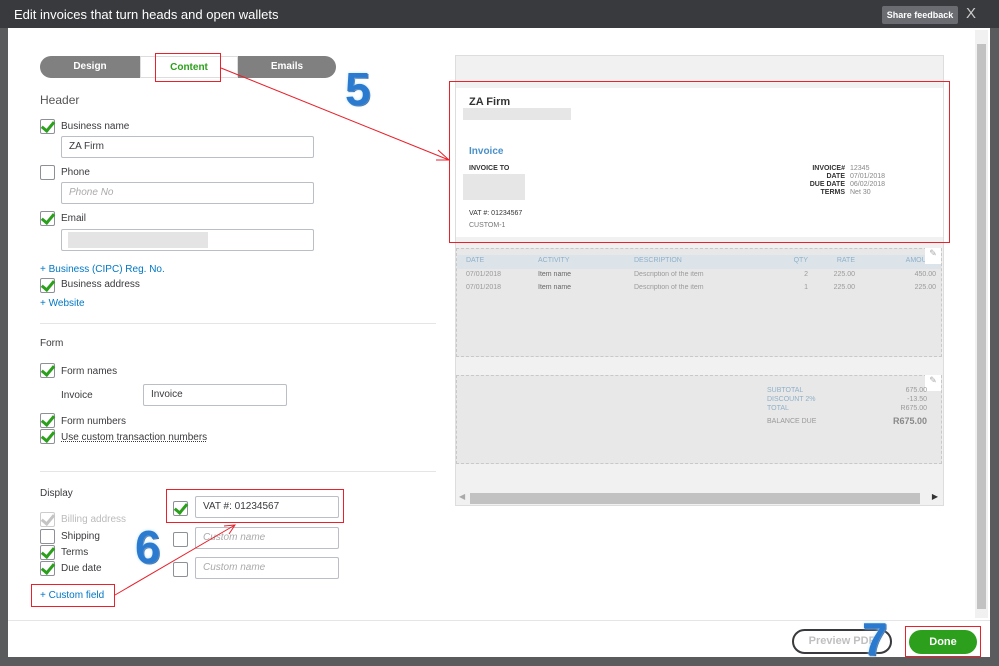  What do you see at coordinates (358, 89) in the screenshot?
I see `annotation-number-5: 5` at bounding box center [358, 89].